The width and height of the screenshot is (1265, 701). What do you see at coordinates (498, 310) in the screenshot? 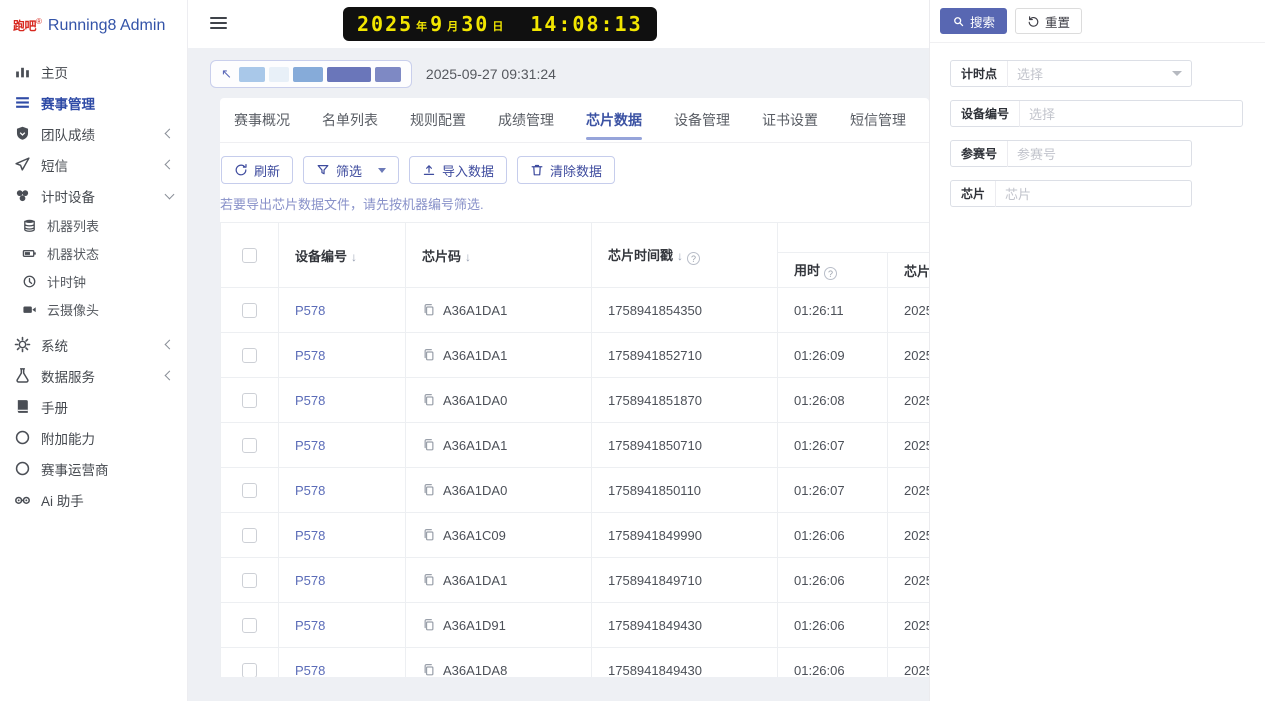
I see `chip-code: A36A1DA1` at bounding box center [498, 310].